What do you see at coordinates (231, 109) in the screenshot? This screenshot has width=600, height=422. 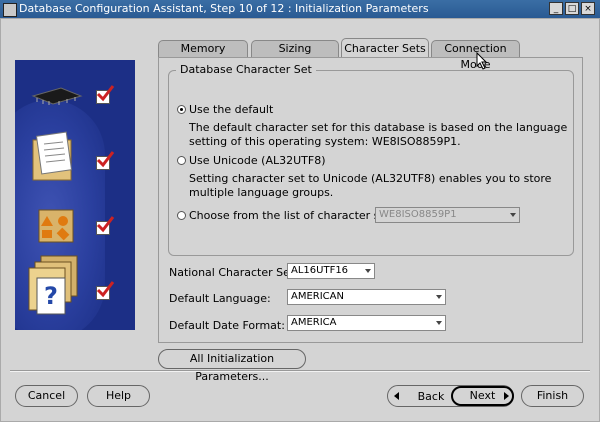 I see `use-default-label: Use the default` at bounding box center [231, 109].